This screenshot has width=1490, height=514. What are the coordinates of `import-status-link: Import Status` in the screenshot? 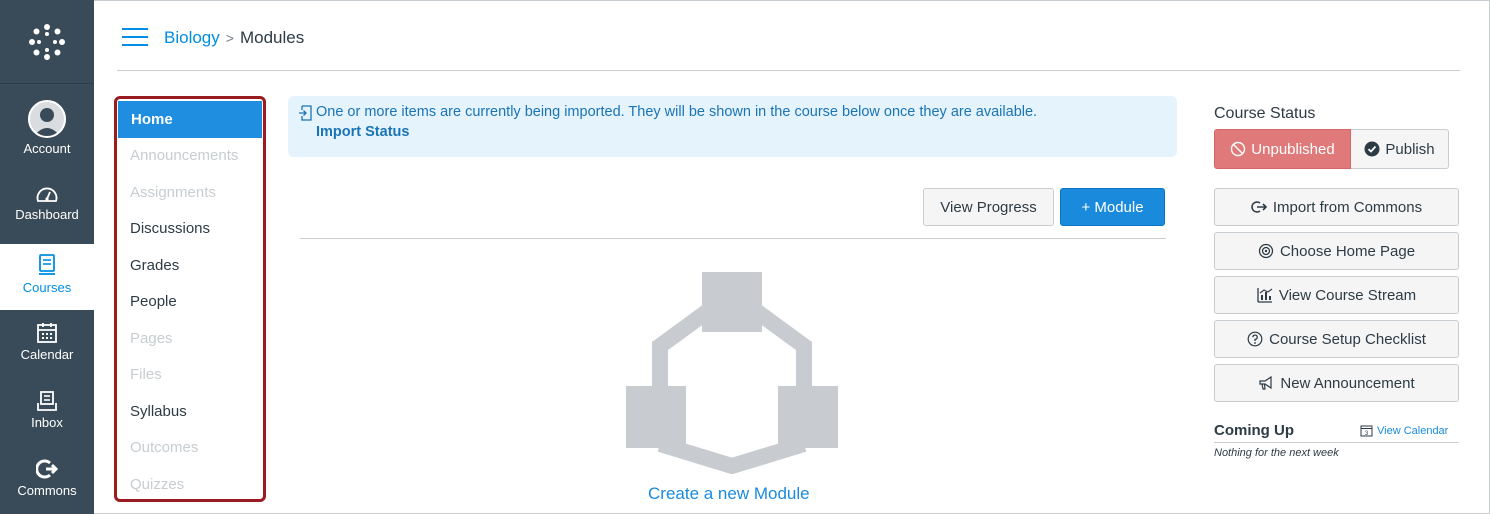 It's located at (739, 132).